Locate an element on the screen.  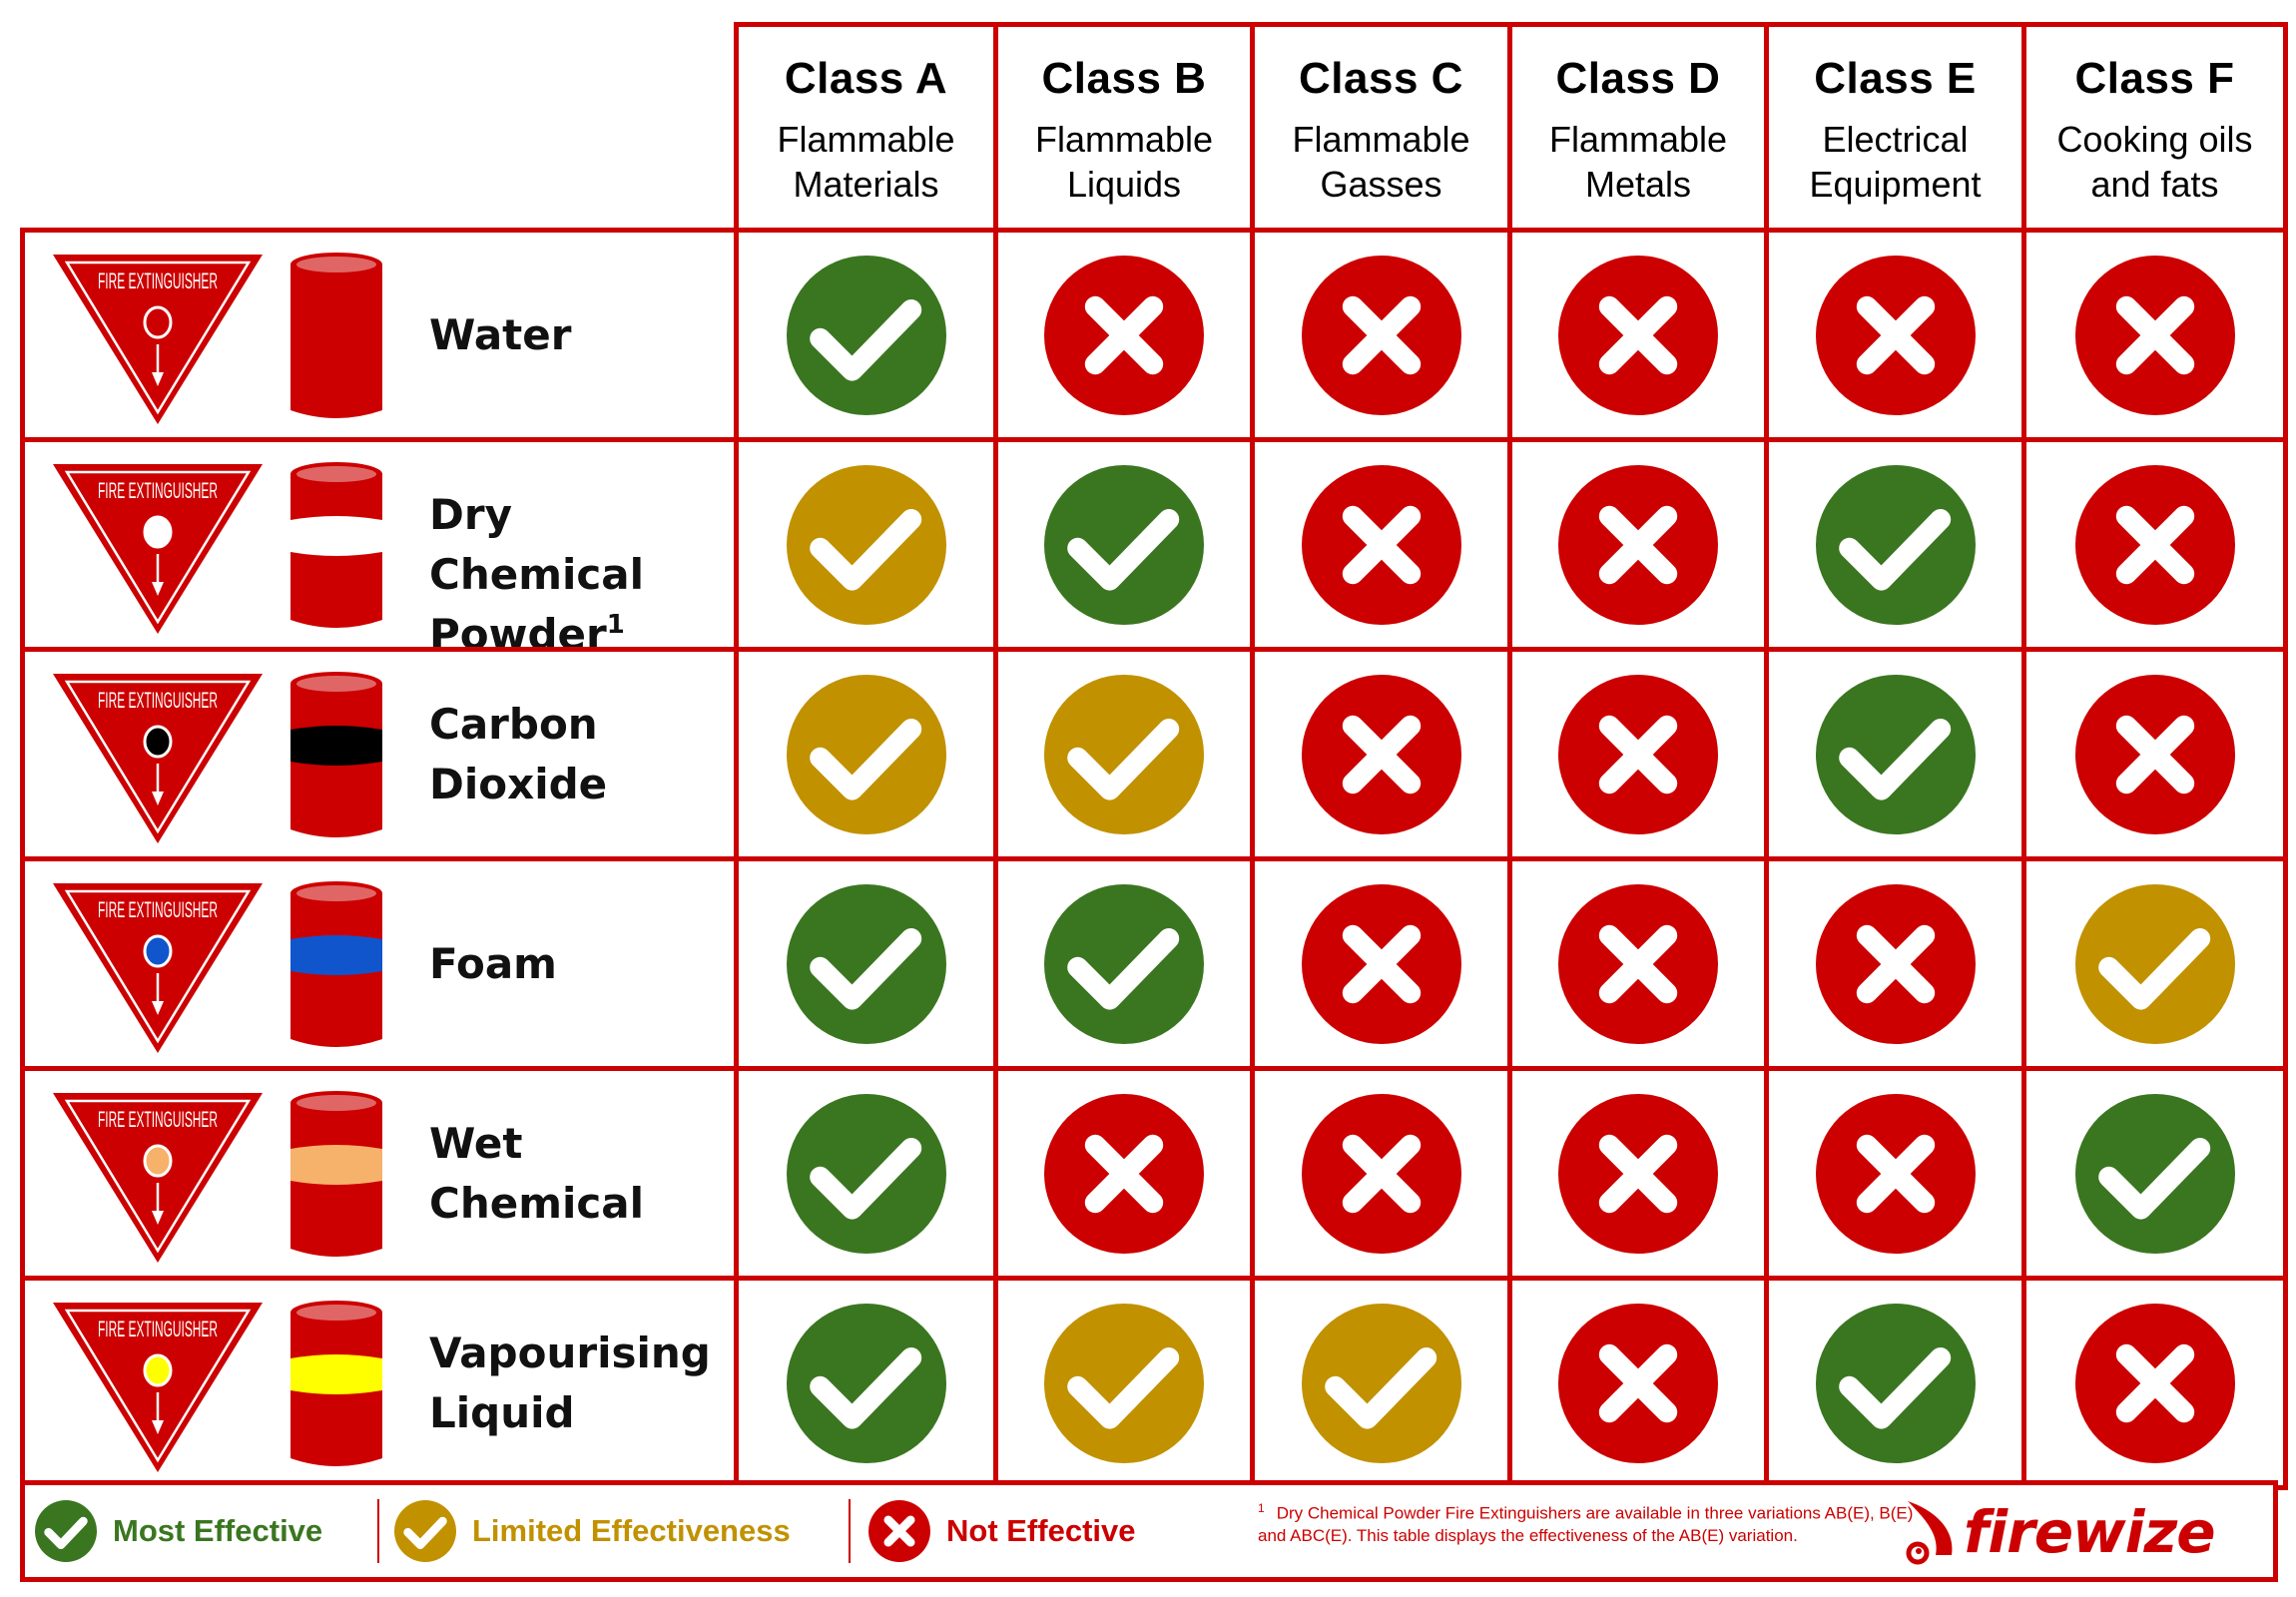
extinguisher-row-label: FIRE EXTINGUISHER Wet Chemical is located at coordinates (380, 1173).